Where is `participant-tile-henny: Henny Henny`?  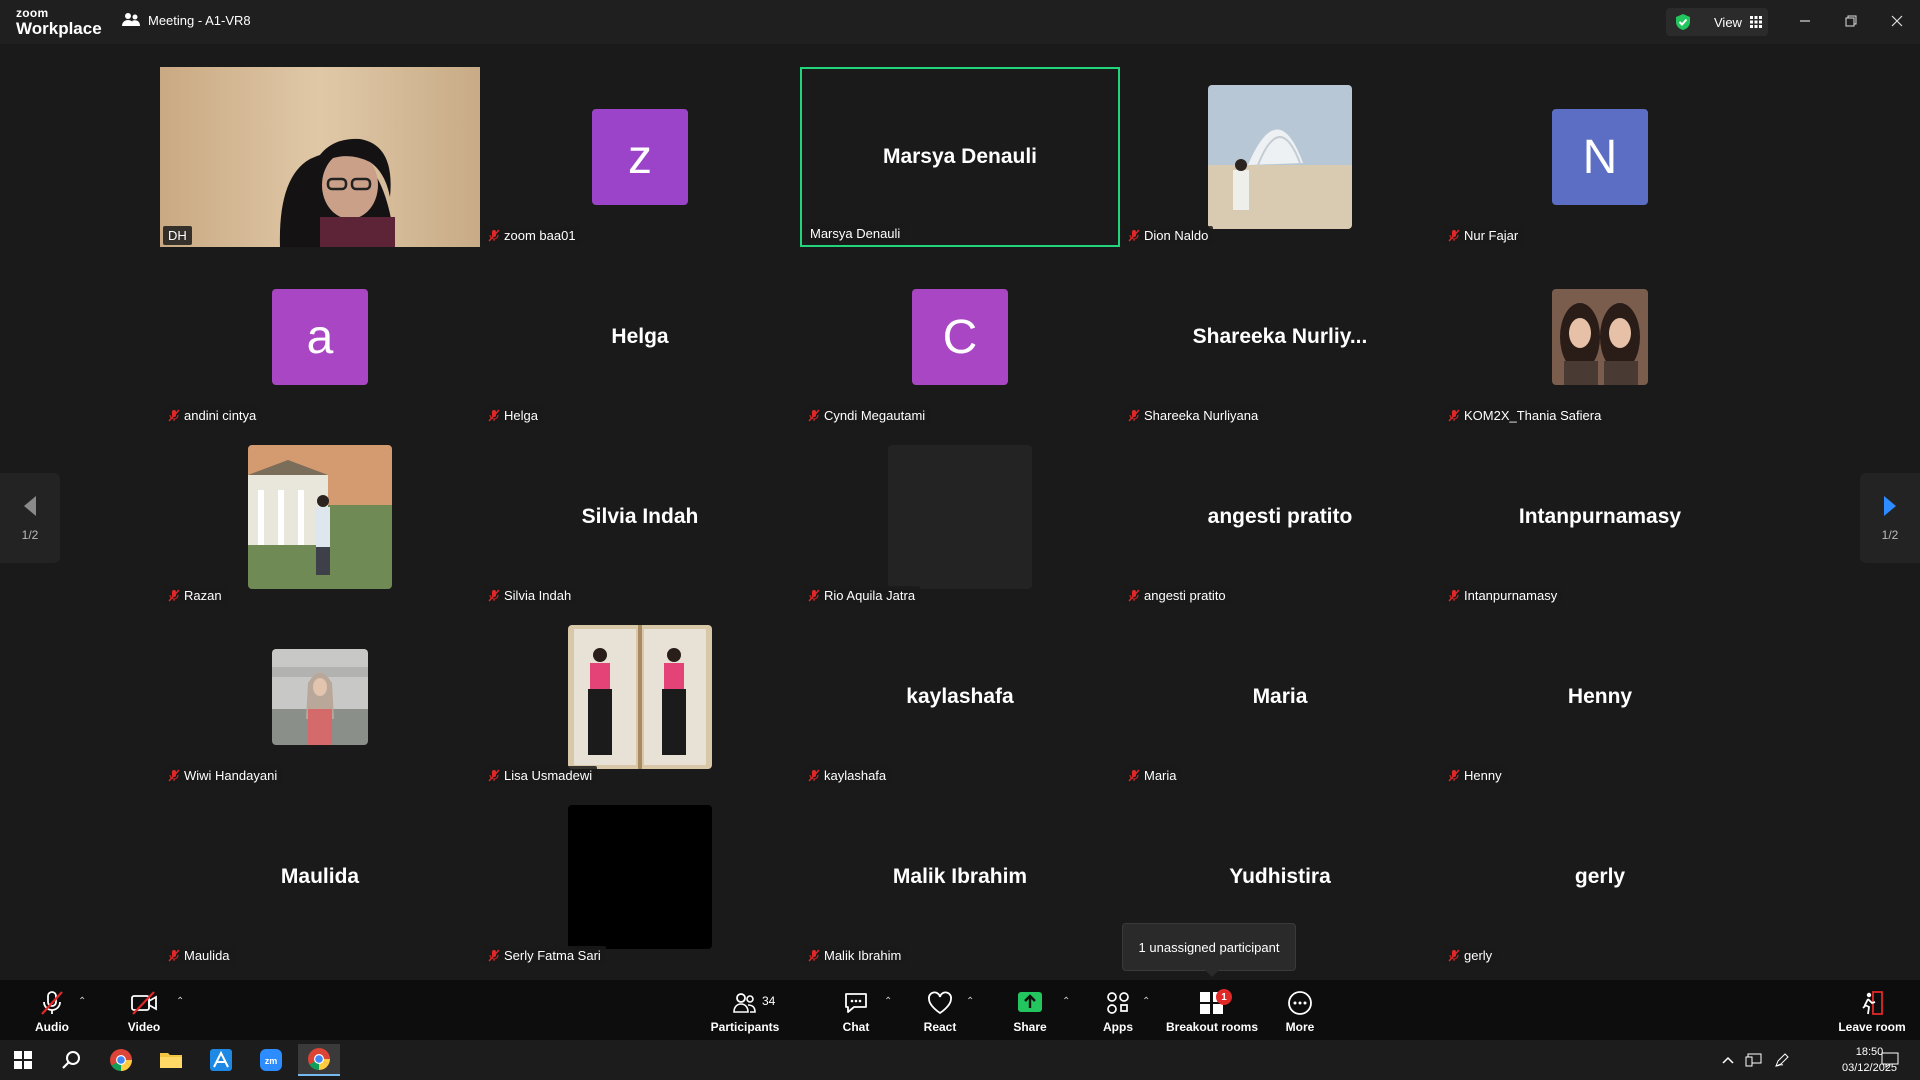 participant-tile-henny: Henny Henny is located at coordinates (1600, 697).